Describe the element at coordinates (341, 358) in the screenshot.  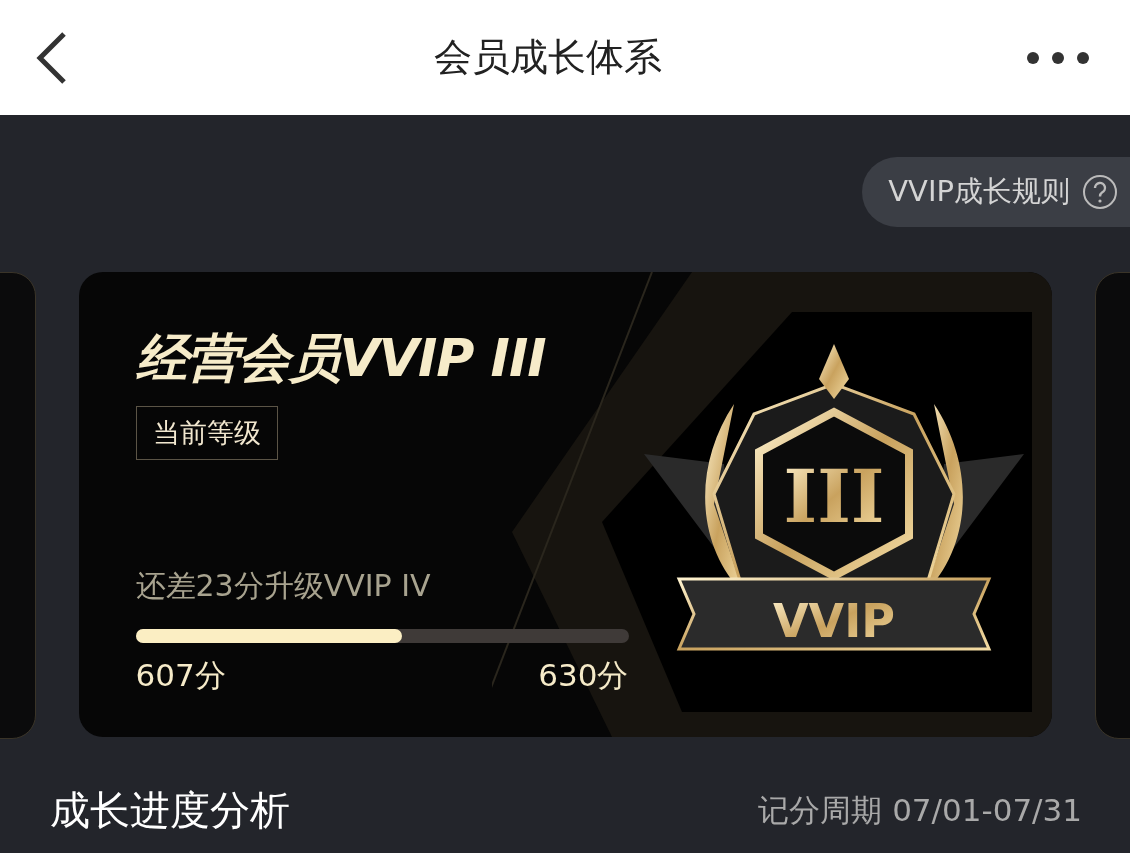
I see `level-title: 经营会员VVIP III` at that location.